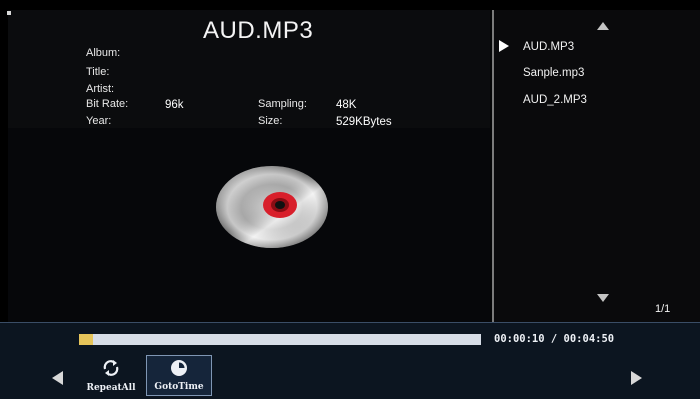 The image size is (700, 399). What do you see at coordinates (504, 46) in the screenshot?
I see `selection-cursor-icon` at bounding box center [504, 46].